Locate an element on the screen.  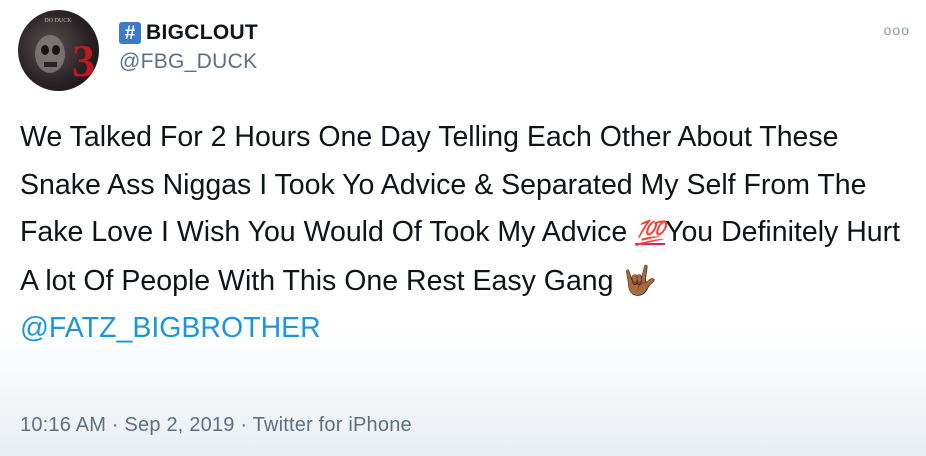
avatar-image: DO DUCK 3 is located at coordinates (65, 52).